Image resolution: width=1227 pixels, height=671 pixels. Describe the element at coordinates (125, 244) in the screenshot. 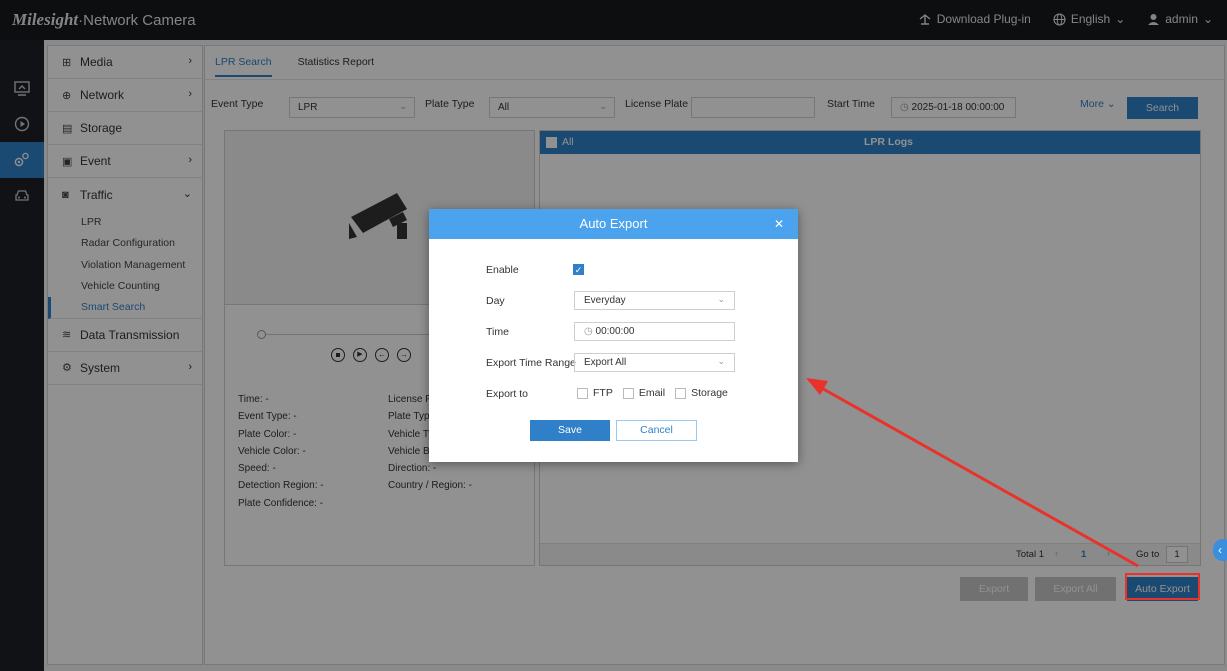

I see `submenu-radar-configuration: Radar Configuration` at that location.